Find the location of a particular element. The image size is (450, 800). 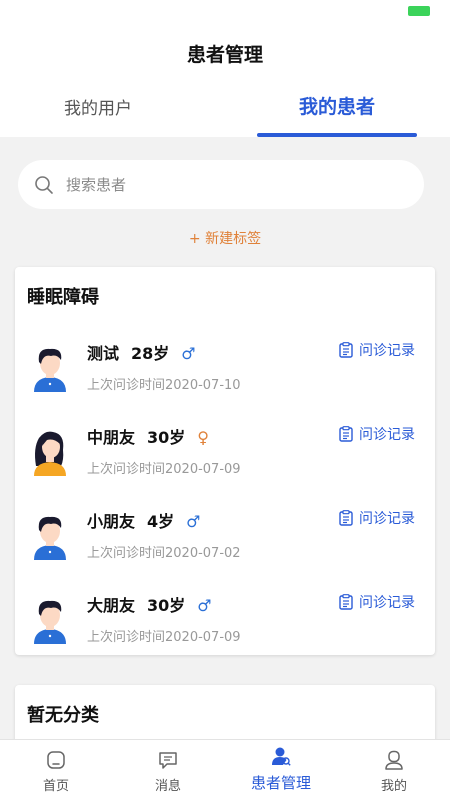

patient-info: 中朋友 30岁 ♀ is located at coordinates (154, 436).